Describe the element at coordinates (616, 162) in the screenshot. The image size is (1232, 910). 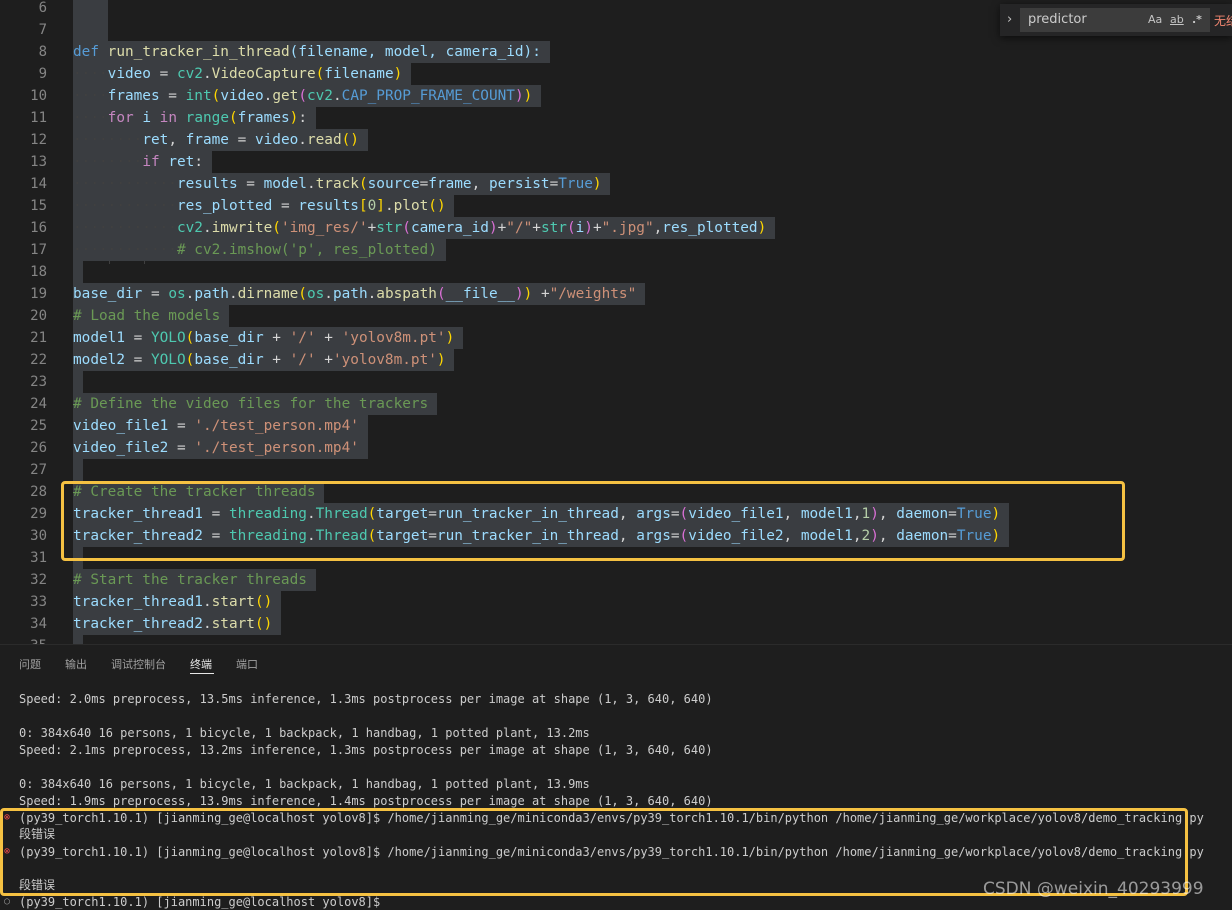
I see `code-line: ········if ret:` at that location.